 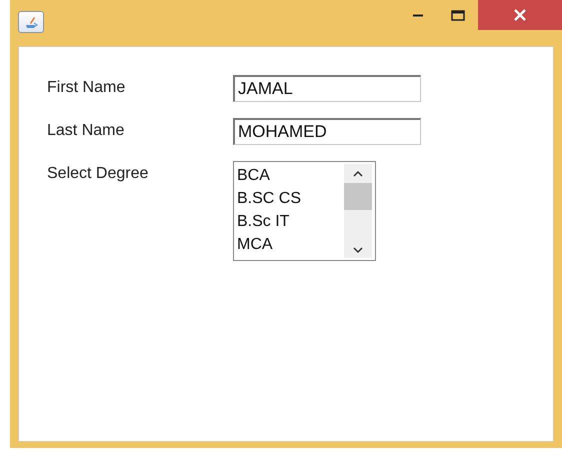 I want to click on close-icon, so click(x=520, y=15).